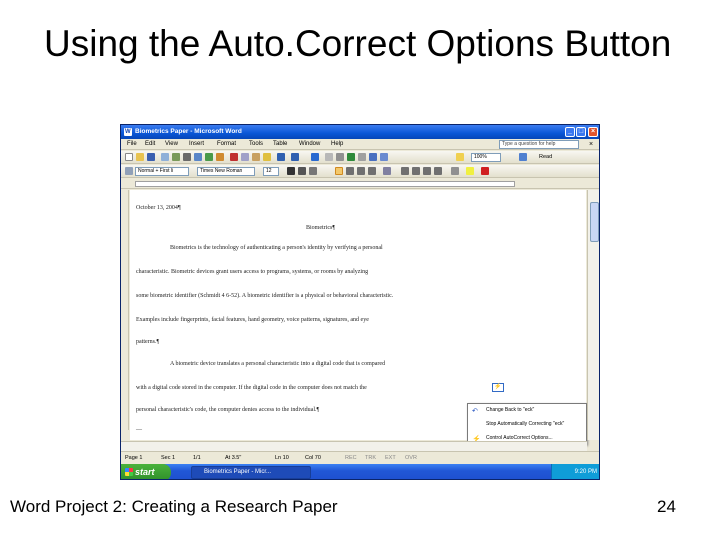  I want to click on menu-view: View, so click(171, 144).